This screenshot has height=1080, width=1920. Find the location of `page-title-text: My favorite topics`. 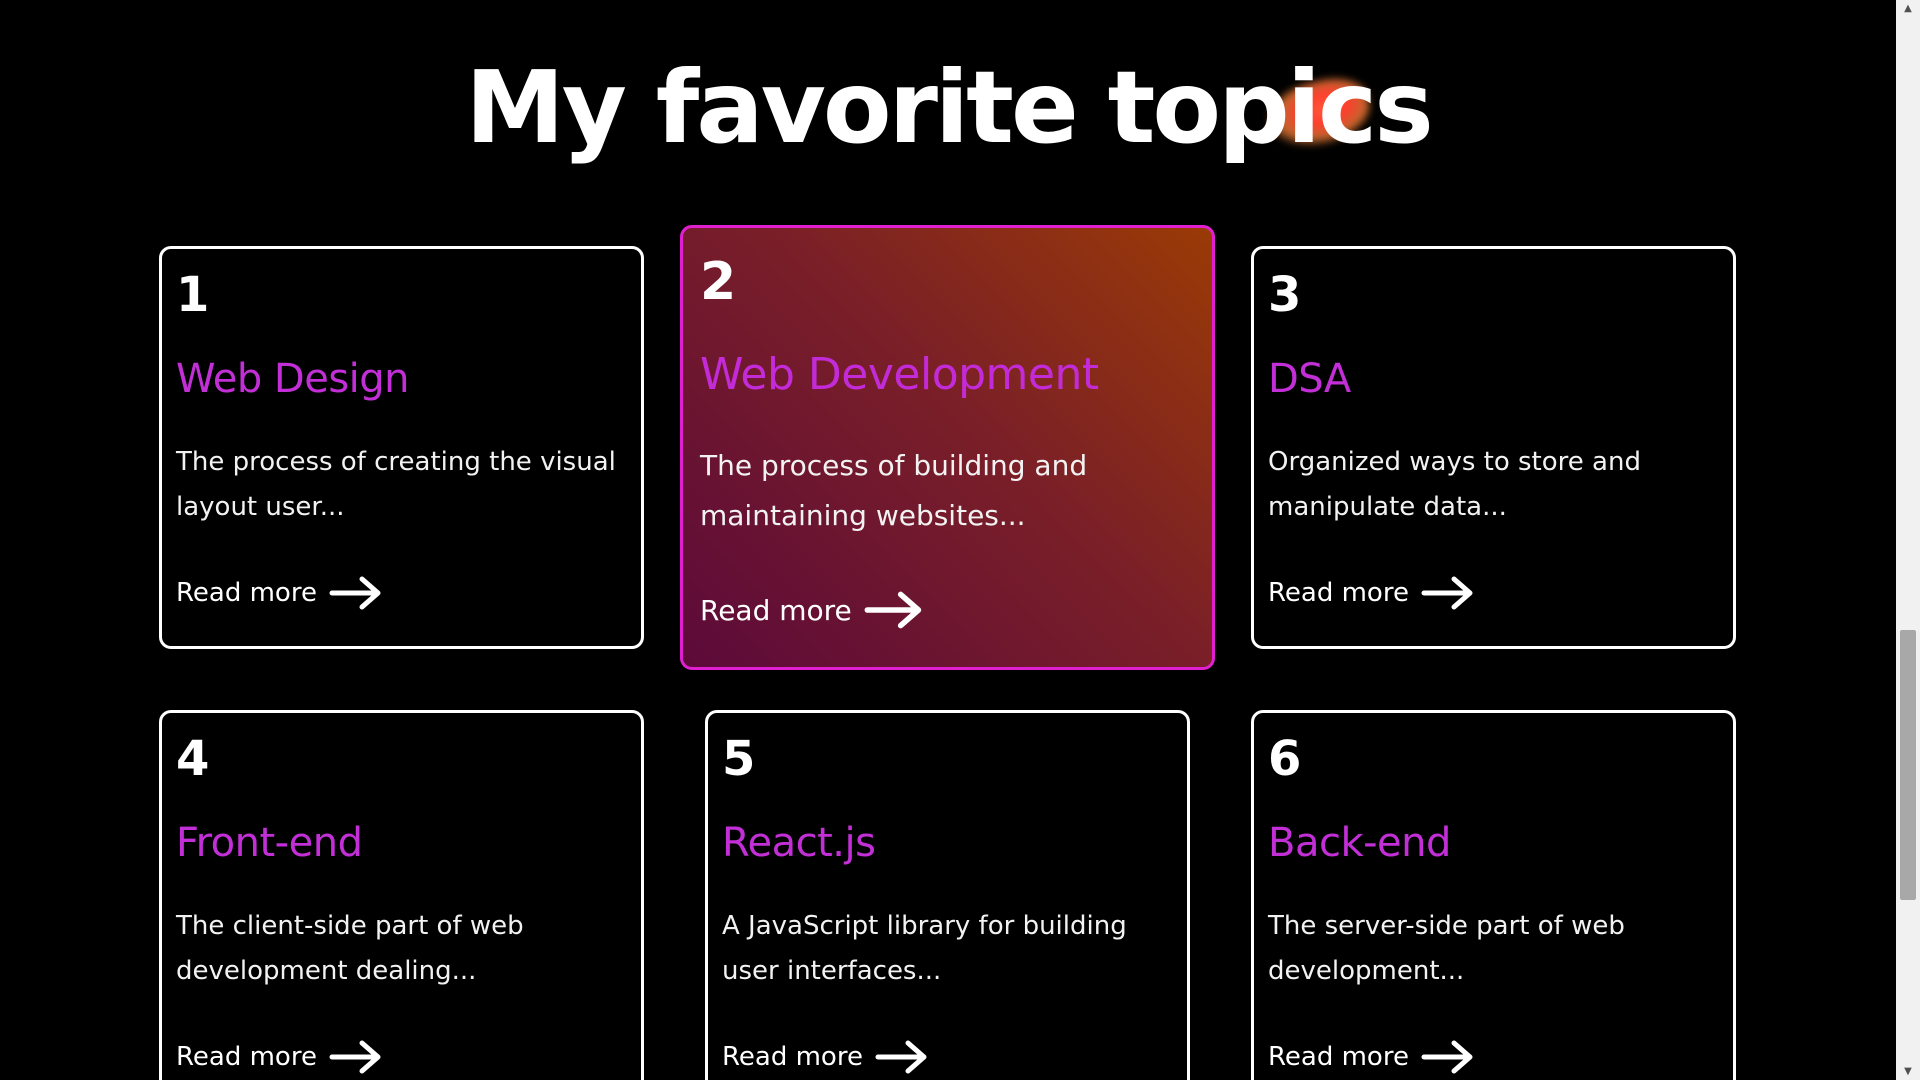

page-title-text: My favorite topics is located at coordinates (949, 107).